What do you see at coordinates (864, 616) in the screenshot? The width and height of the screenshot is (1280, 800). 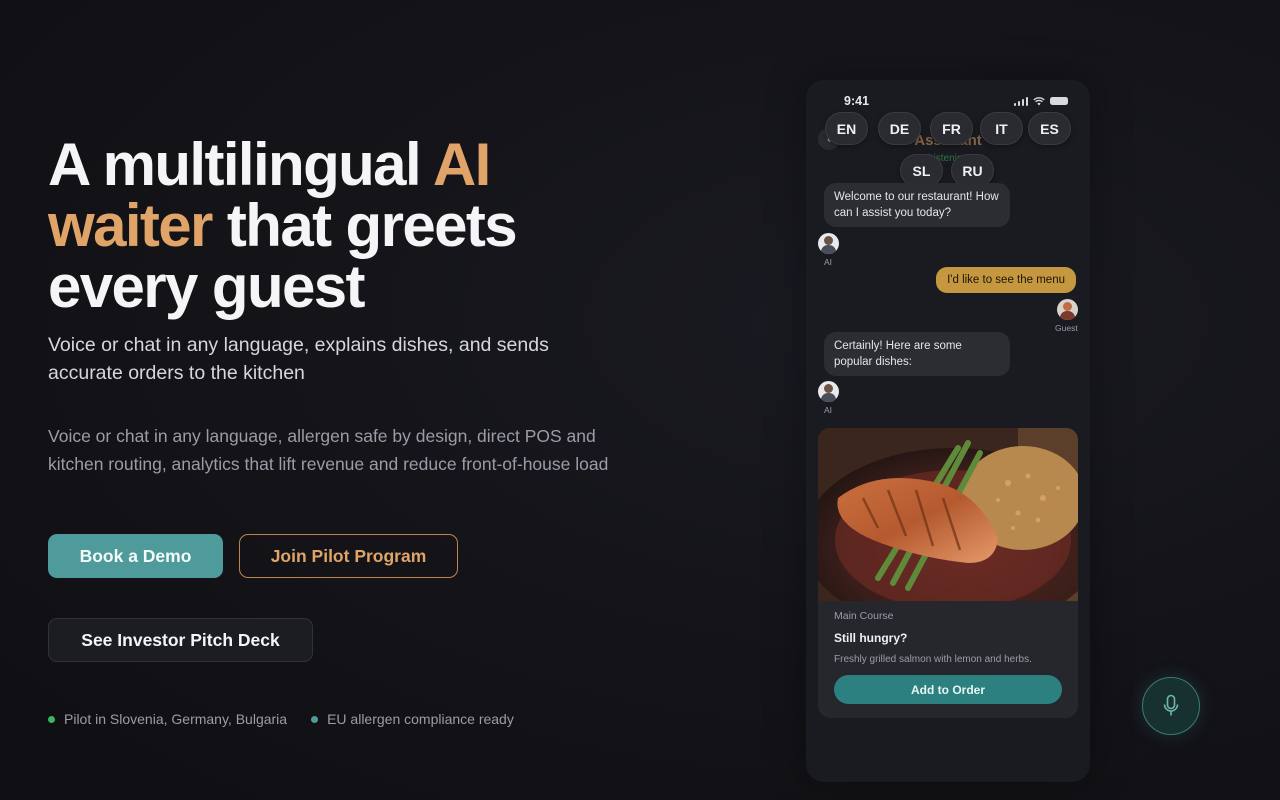 I see `dish-category: Main Course` at bounding box center [864, 616].